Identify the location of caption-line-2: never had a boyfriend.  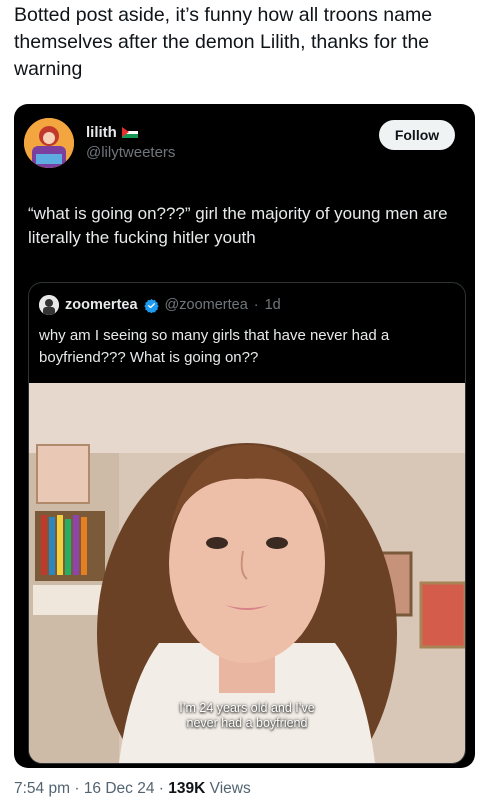
(247, 723).